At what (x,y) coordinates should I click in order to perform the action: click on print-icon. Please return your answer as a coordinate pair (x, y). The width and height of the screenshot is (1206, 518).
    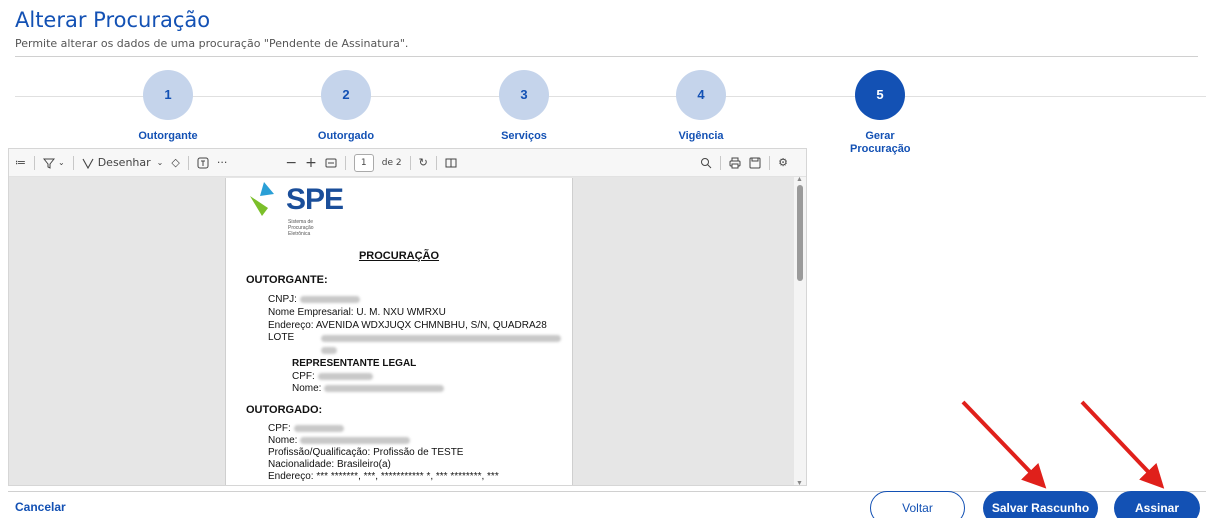
    Looking at the image, I should click on (735, 163).